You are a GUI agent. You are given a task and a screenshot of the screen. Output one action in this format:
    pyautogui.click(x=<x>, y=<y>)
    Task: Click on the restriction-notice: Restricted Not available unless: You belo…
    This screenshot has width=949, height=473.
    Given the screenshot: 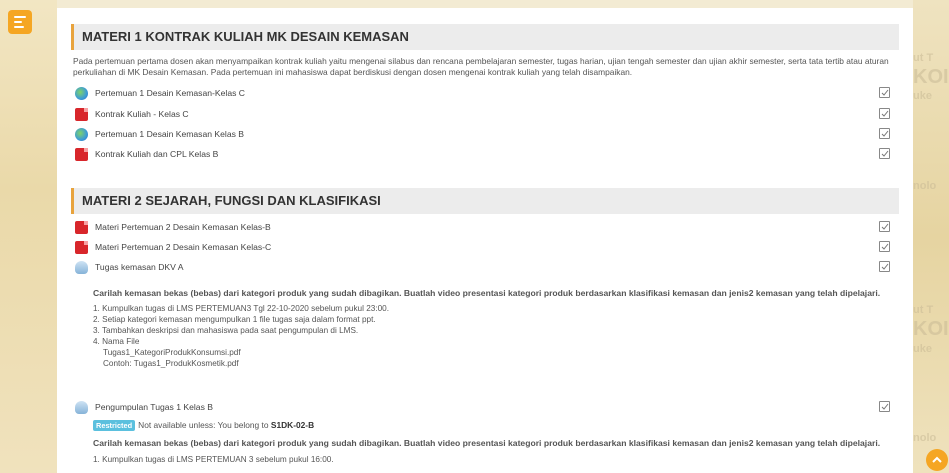 What is the action you would take?
    pyautogui.click(x=203, y=425)
    